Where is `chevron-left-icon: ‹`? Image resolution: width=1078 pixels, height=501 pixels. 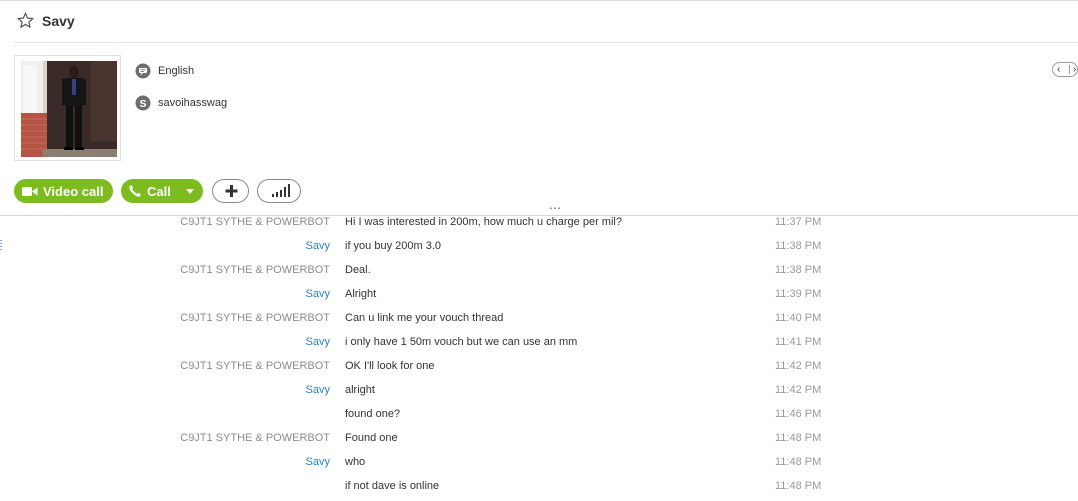
chevron-left-icon: ‹ is located at coordinates (1058, 69).